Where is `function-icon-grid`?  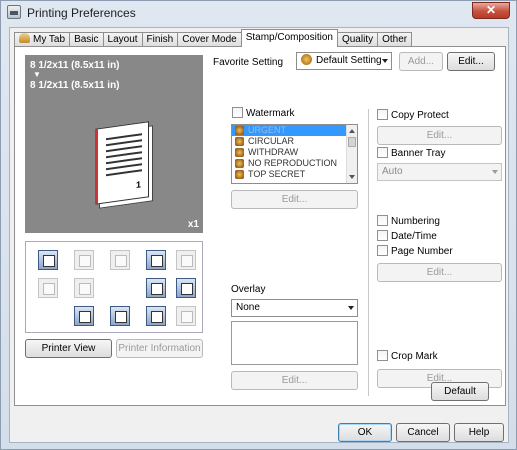 function-icon-grid is located at coordinates (114, 287).